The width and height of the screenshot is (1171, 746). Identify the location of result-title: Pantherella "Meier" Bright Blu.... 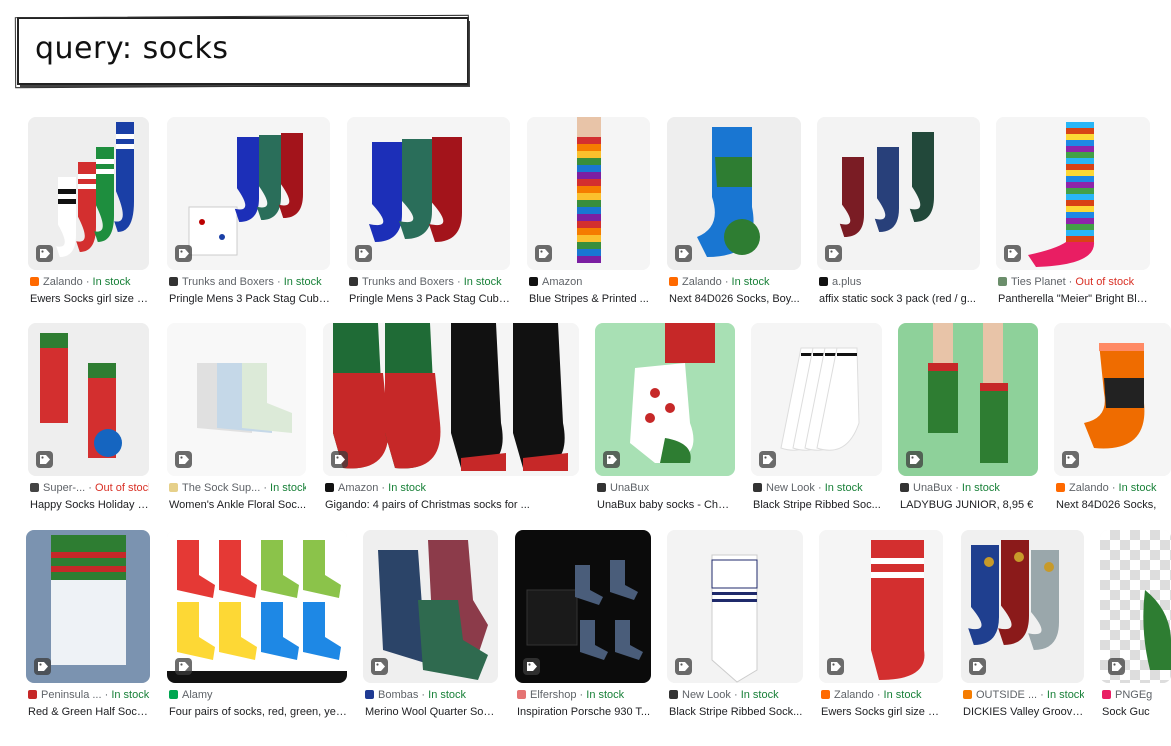
(1074, 299).